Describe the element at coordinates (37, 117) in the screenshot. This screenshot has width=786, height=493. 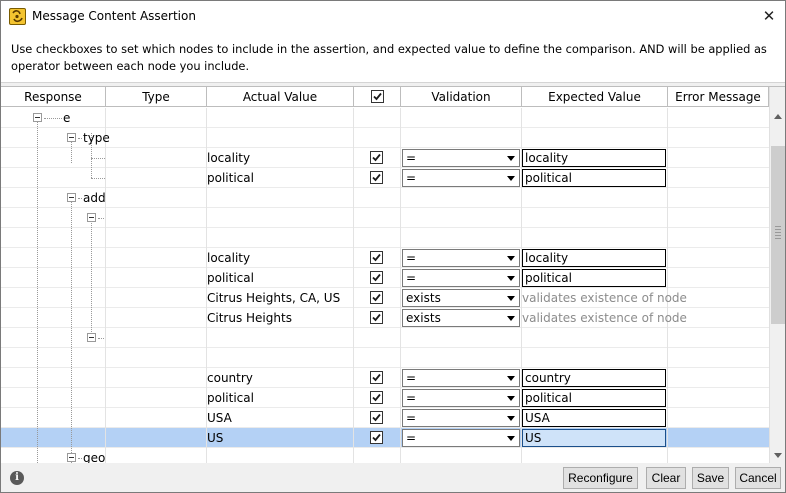
I see `collapse-toggle-e` at that location.